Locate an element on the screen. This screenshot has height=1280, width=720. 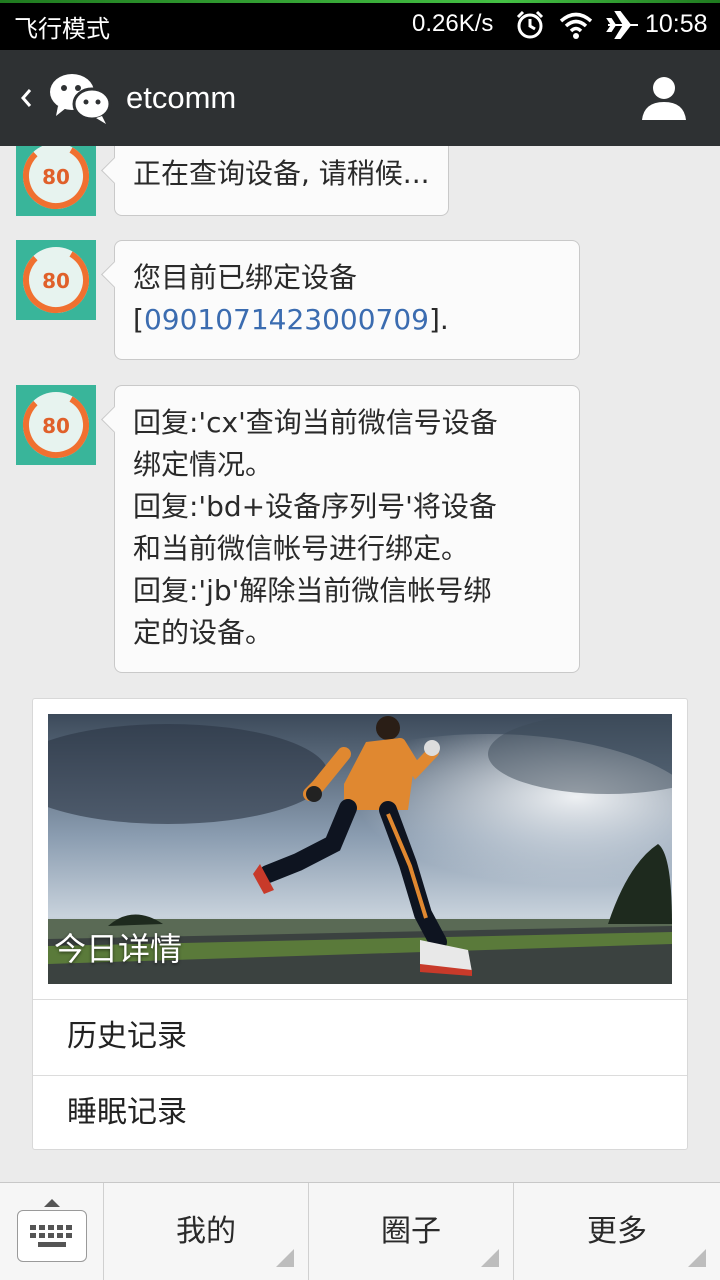
wifi-icon is located at coordinates (576, 27).